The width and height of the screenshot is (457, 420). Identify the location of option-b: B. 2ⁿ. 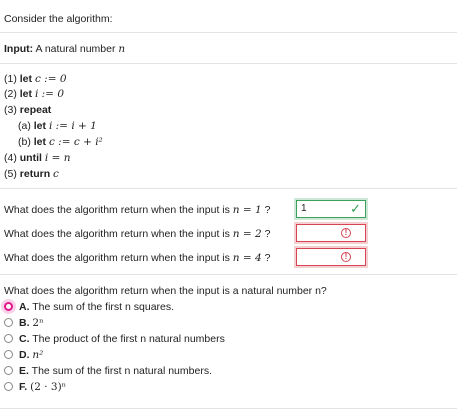
(24, 323).